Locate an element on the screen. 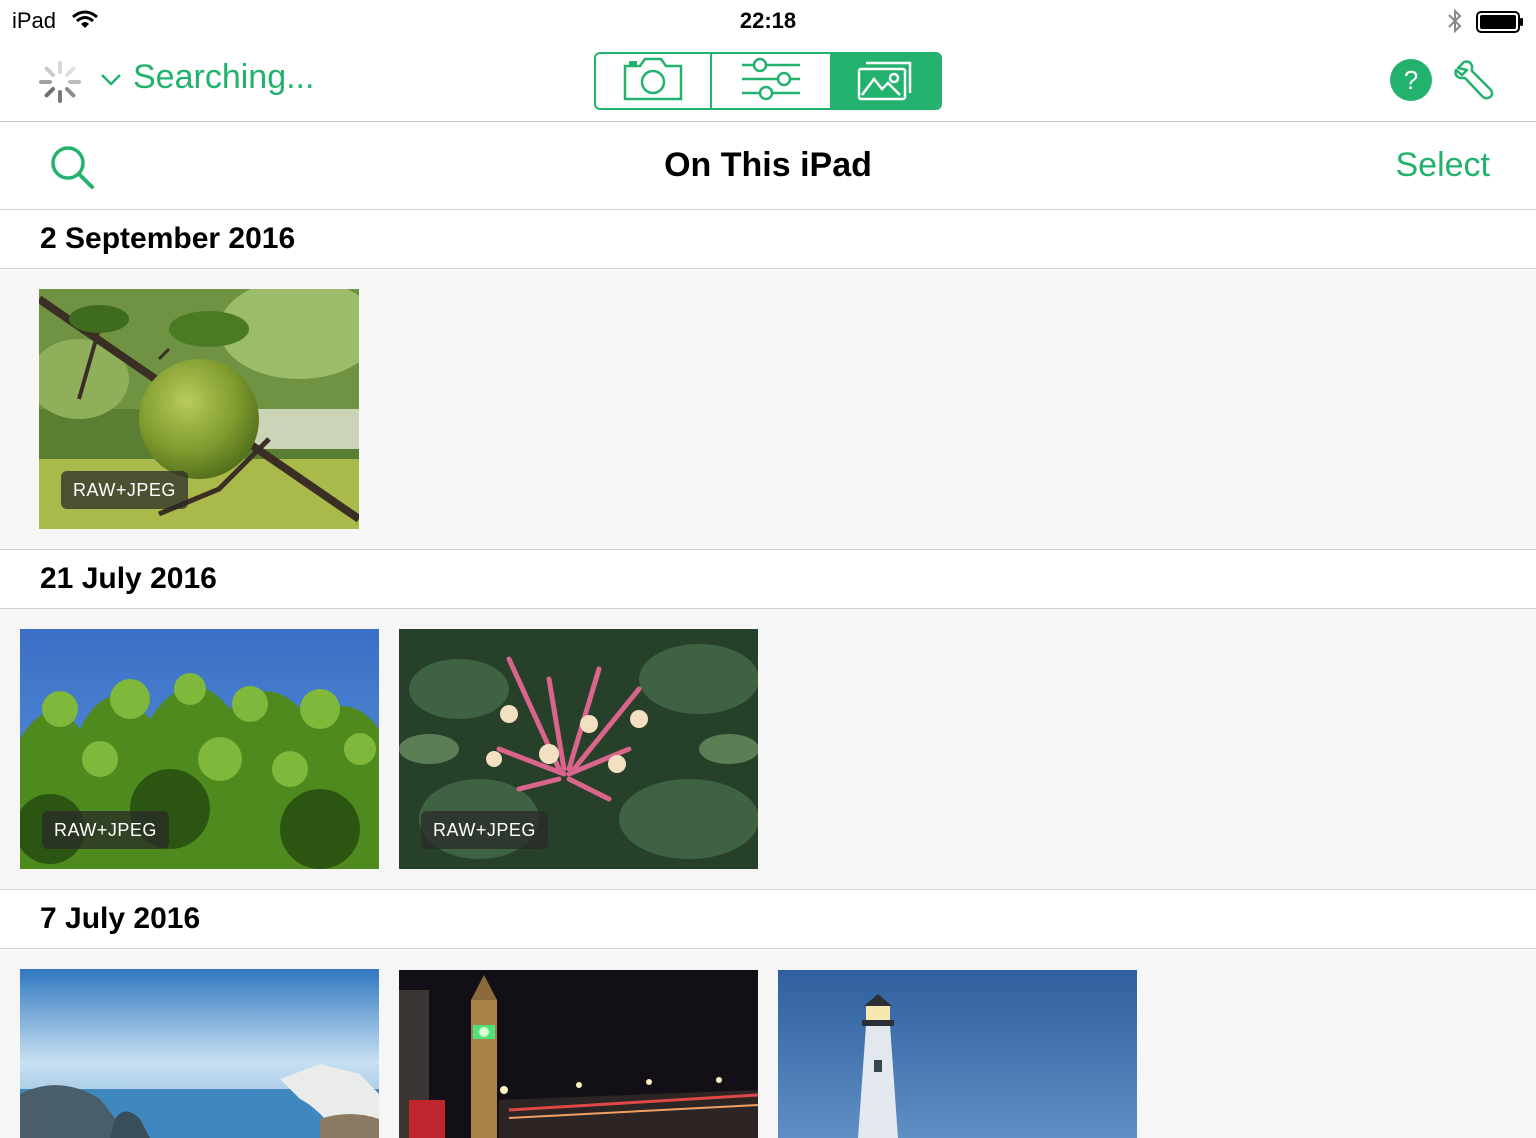 This screenshot has width=1536, height=1138. big-ben-night-photo is located at coordinates (578, 1054).